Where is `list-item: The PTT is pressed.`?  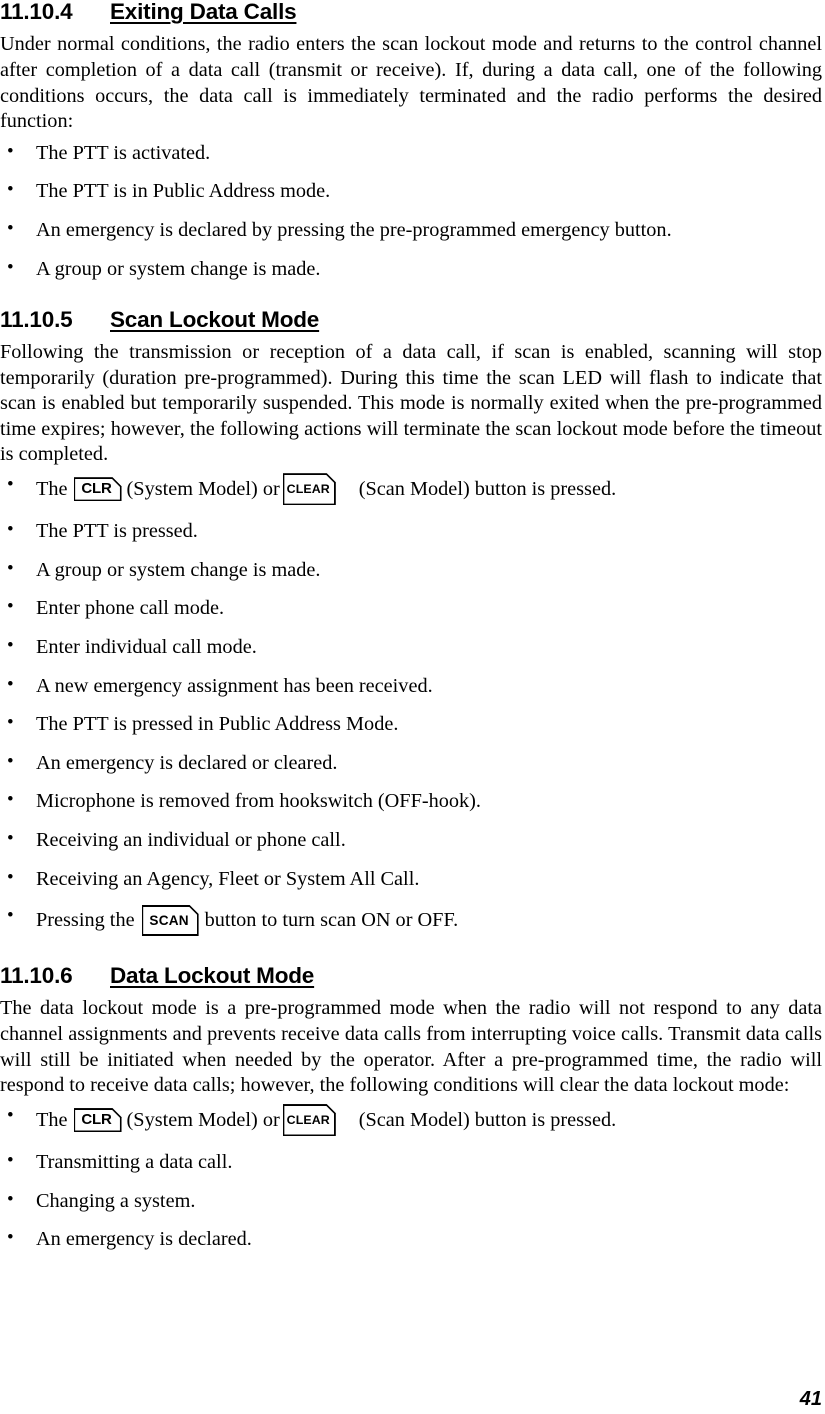
list-item: The PTT is pressed. is located at coordinates (411, 530).